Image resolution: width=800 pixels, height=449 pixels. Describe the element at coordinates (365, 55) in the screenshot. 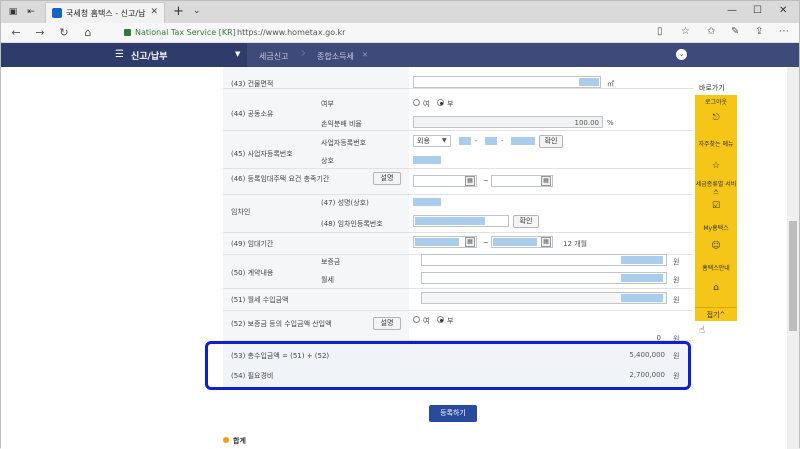

I see `crumb-close-icon: ✕` at that location.